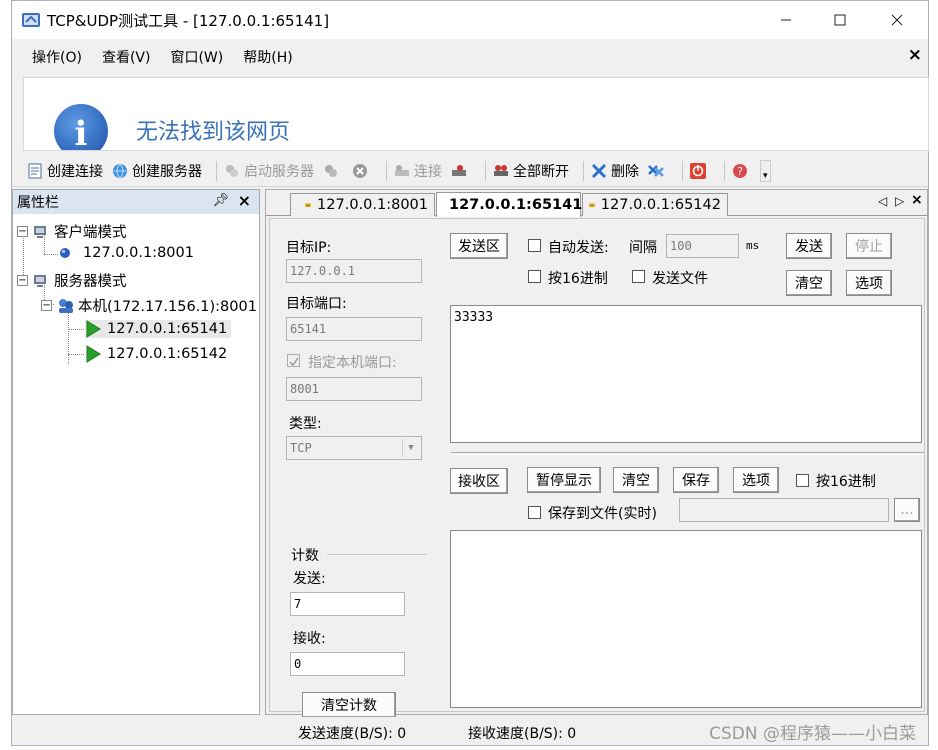 Image resolution: width=938 pixels, height=750 pixels. I want to click on toolbar-overflow-button: ▾, so click(765, 170).